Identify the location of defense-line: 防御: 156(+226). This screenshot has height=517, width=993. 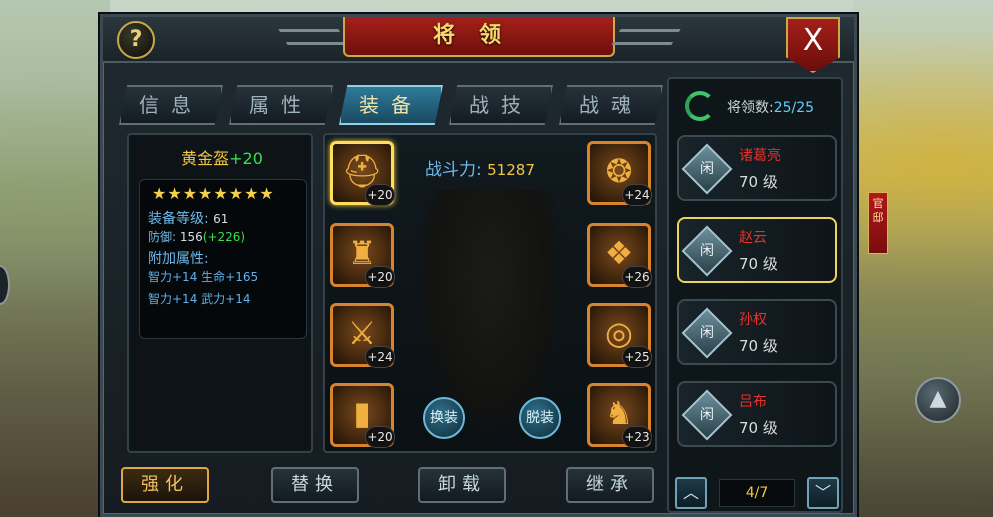
(197, 237).